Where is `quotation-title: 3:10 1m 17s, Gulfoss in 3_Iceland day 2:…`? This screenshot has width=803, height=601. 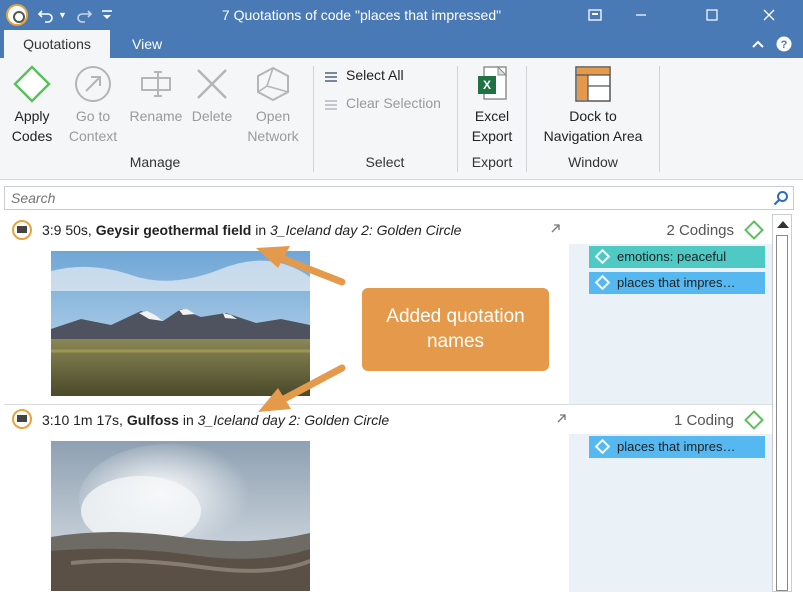
quotation-title: 3:10 1m 17s, Gulfoss in 3_Iceland day 2:… is located at coordinates (215, 420).